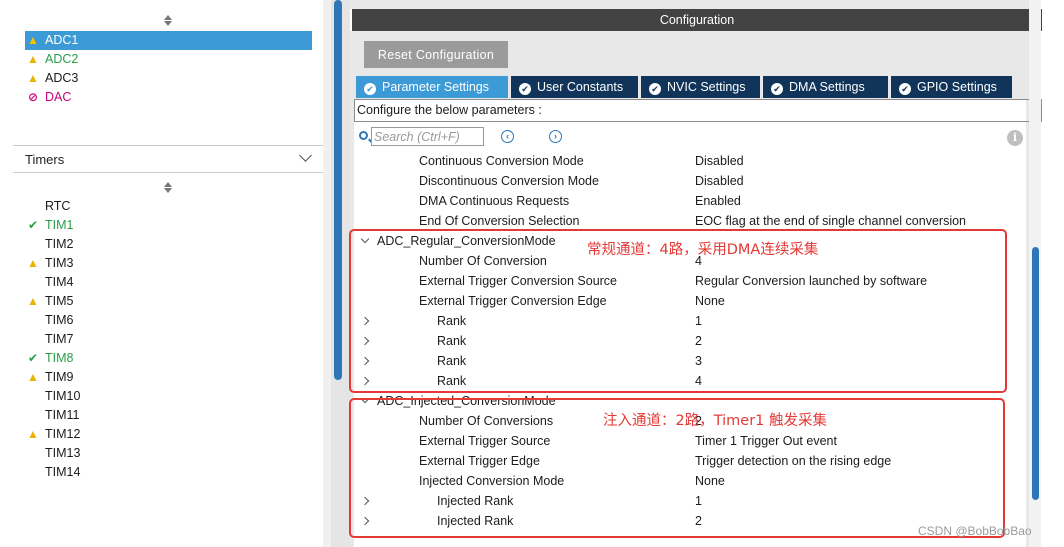 This screenshot has width=1064, height=547. Describe the element at coordinates (59, 244) in the screenshot. I see `timer-label: TIM2` at that location.